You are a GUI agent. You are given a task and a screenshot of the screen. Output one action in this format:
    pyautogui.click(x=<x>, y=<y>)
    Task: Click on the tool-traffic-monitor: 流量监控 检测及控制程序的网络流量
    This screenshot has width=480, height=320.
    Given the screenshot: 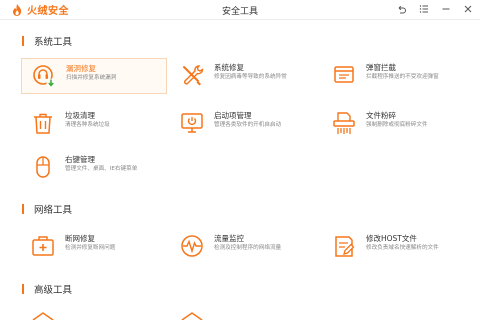 What is the action you would take?
    pyautogui.click(x=243, y=247)
    